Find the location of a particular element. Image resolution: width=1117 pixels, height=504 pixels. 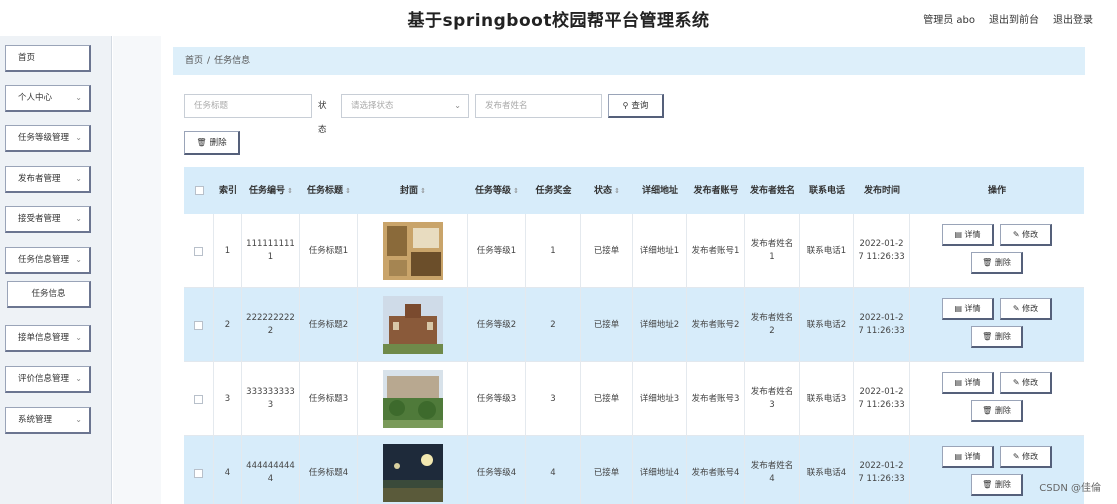

sidebar-item-system: 系统管理 ⌄ is located at coordinates (48, 420).